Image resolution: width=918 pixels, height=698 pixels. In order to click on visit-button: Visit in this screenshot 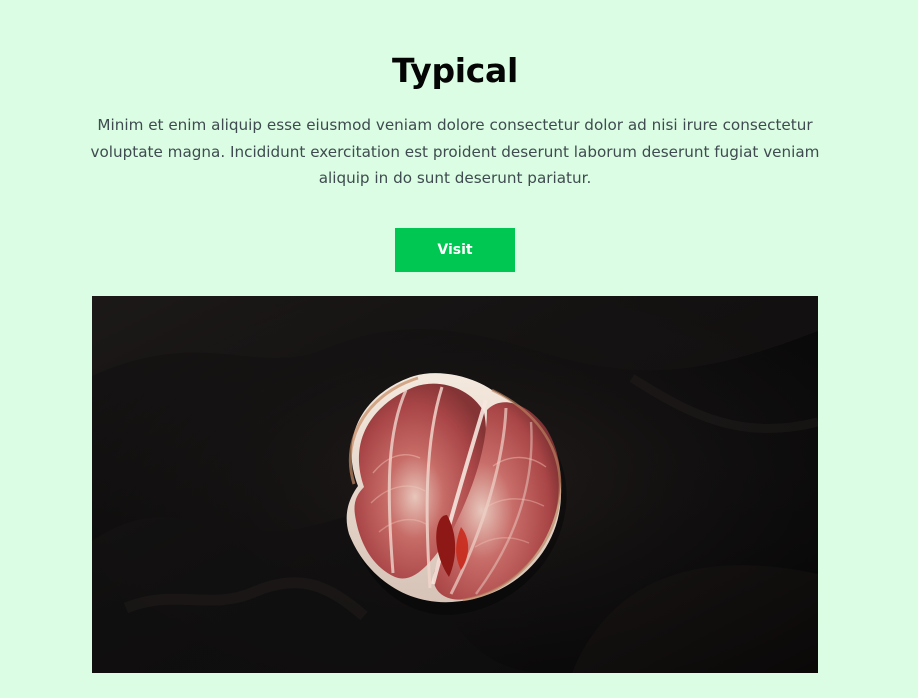, I will do `click(455, 250)`.